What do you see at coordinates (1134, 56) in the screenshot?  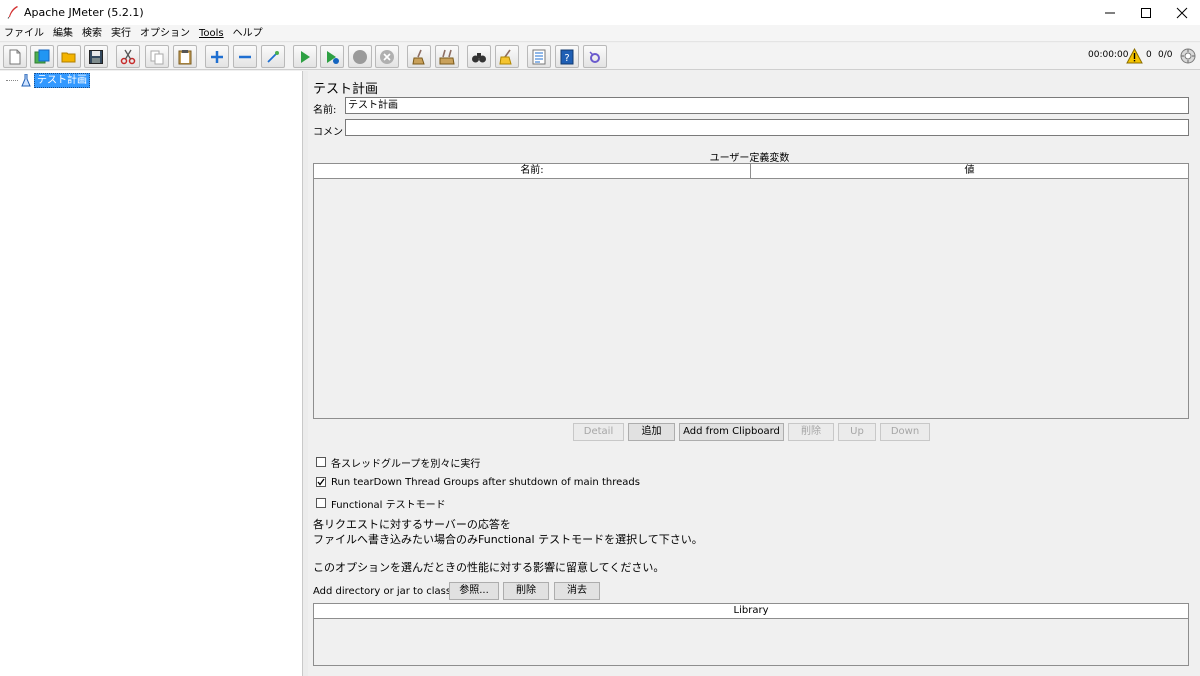 I see `warning-icon` at bounding box center [1134, 56].